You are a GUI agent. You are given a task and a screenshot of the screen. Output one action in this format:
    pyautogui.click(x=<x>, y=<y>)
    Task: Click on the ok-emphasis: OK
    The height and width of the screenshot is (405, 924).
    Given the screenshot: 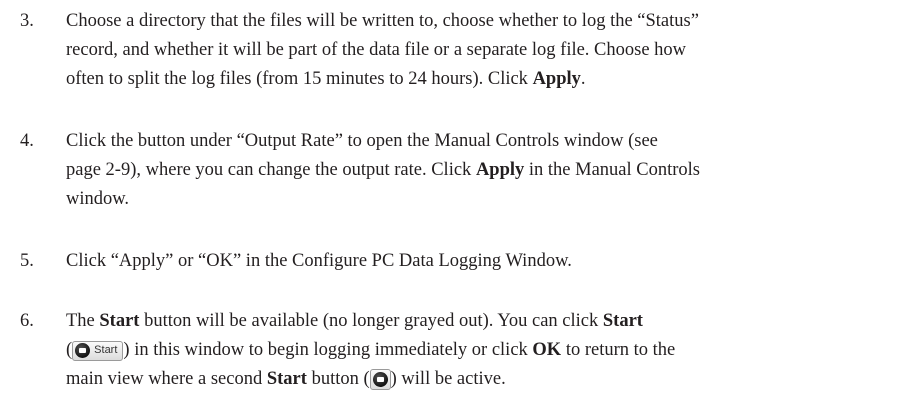 What is the action you would take?
    pyautogui.click(x=547, y=350)
    